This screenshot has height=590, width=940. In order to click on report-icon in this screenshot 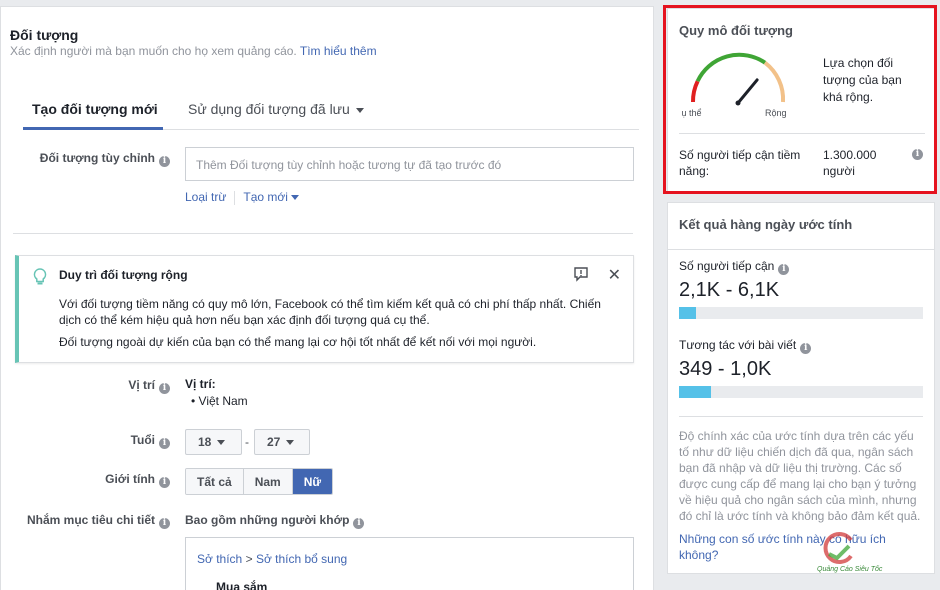, I will do `click(581, 274)`.